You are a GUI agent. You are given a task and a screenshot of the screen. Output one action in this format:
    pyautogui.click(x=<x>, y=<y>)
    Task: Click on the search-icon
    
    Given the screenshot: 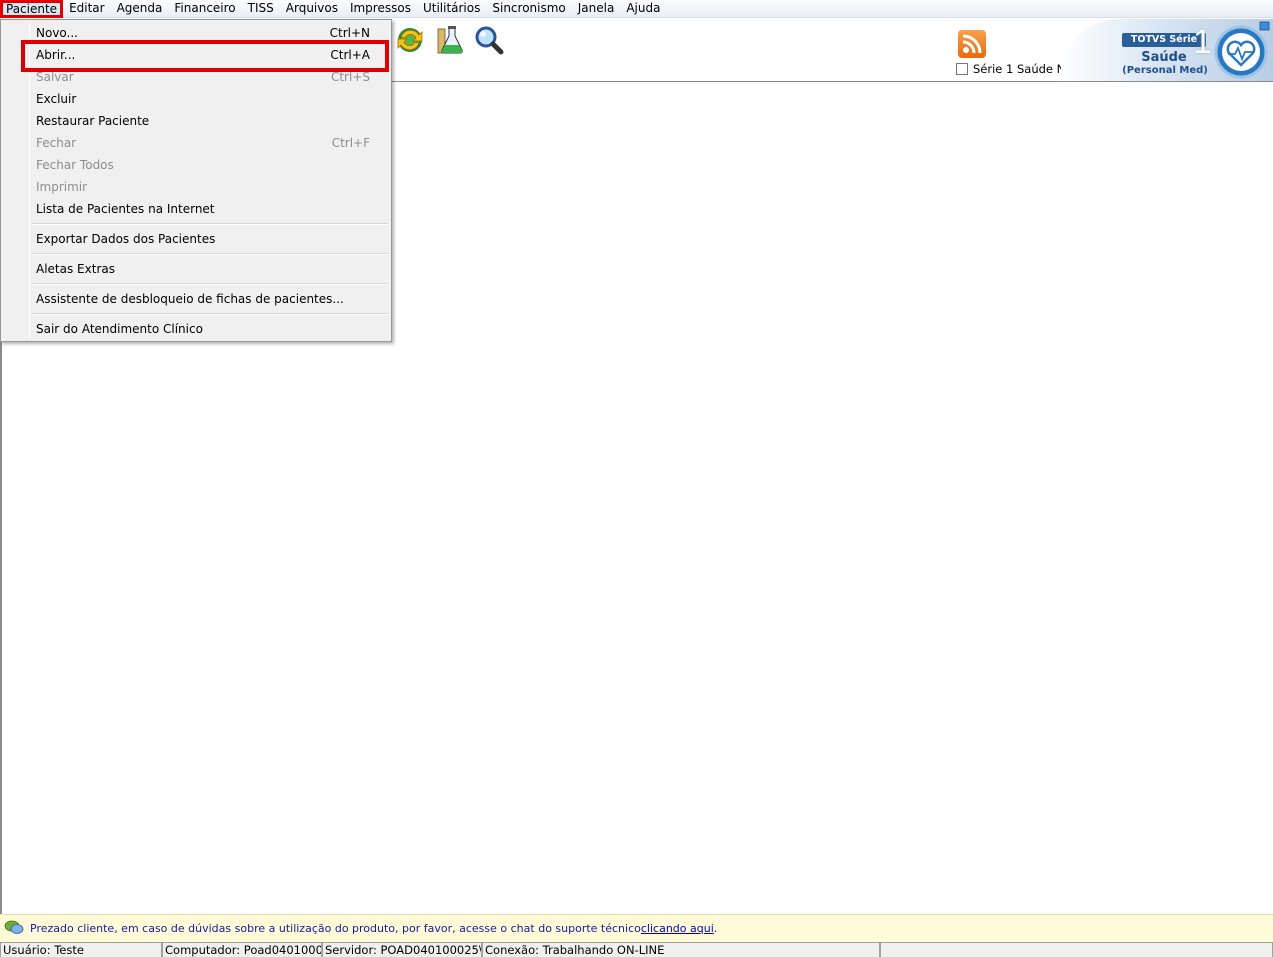 What is the action you would take?
    pyautogui.click(x=489, y=40)
    